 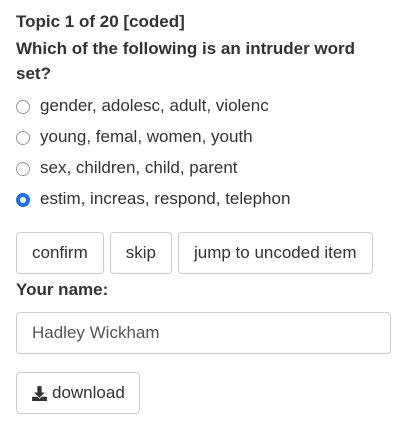 What do you see at coordinates (23, 199) in the screenshot?
I see `radio-button-selected` at bounding box center [23, 199].